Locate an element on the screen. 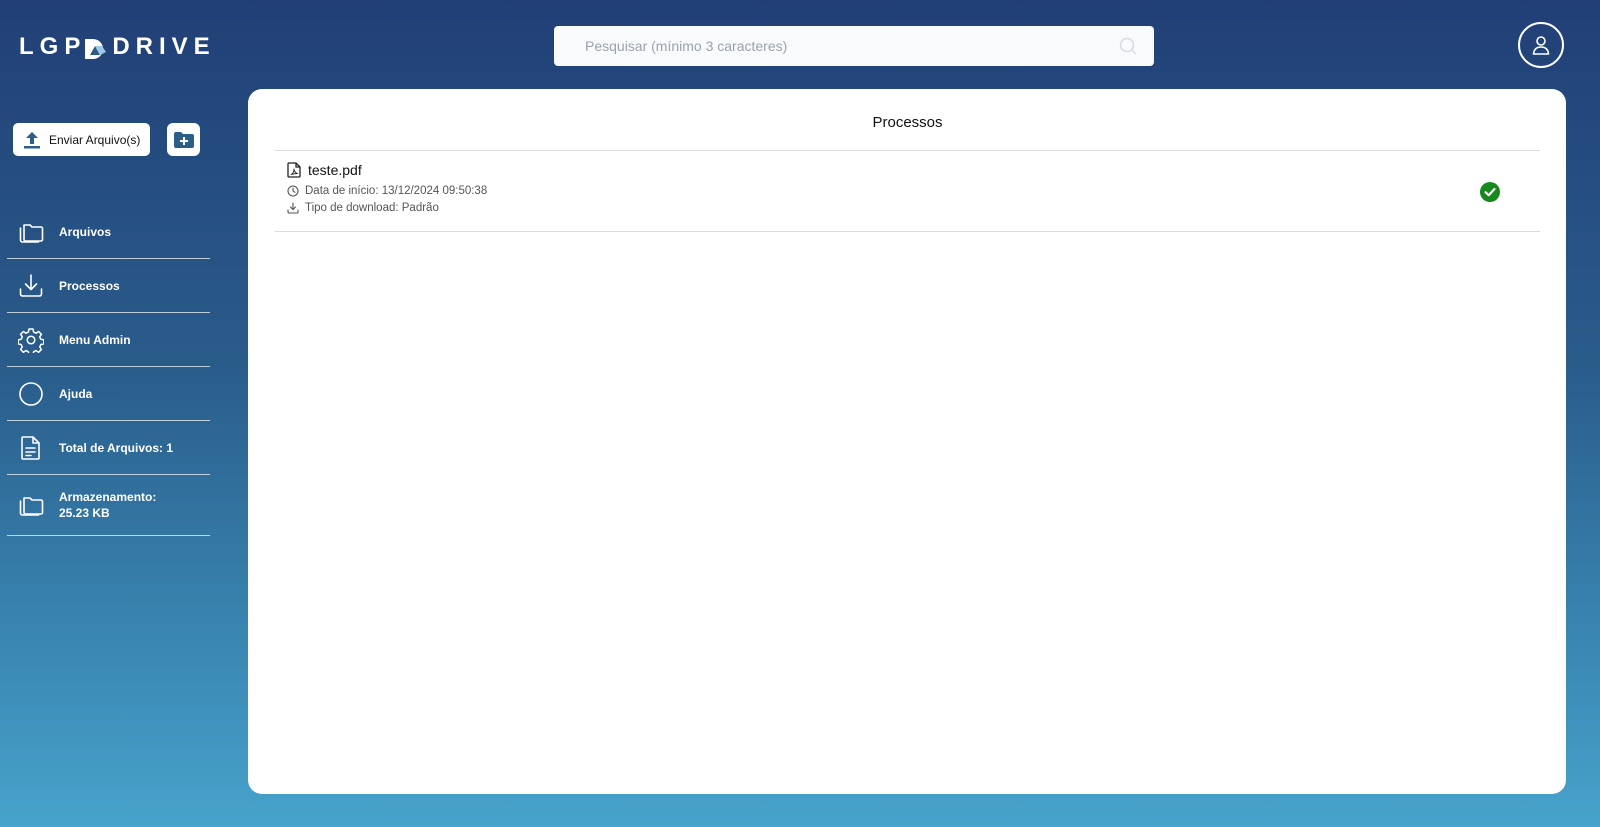  clock-icon is located at coordinates (293, 191).